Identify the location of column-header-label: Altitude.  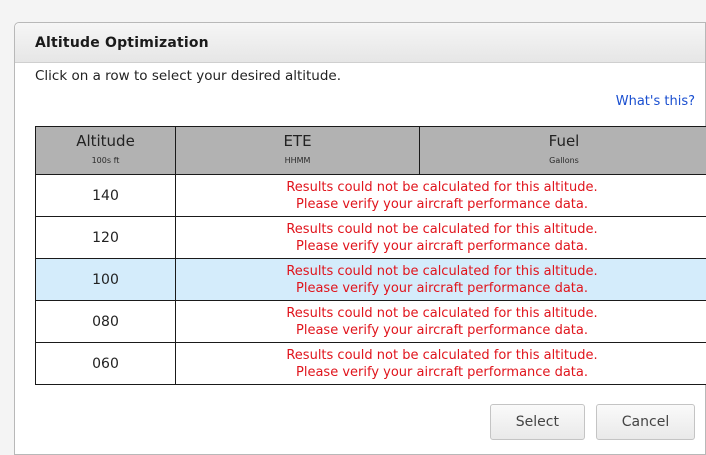
(105, 141).